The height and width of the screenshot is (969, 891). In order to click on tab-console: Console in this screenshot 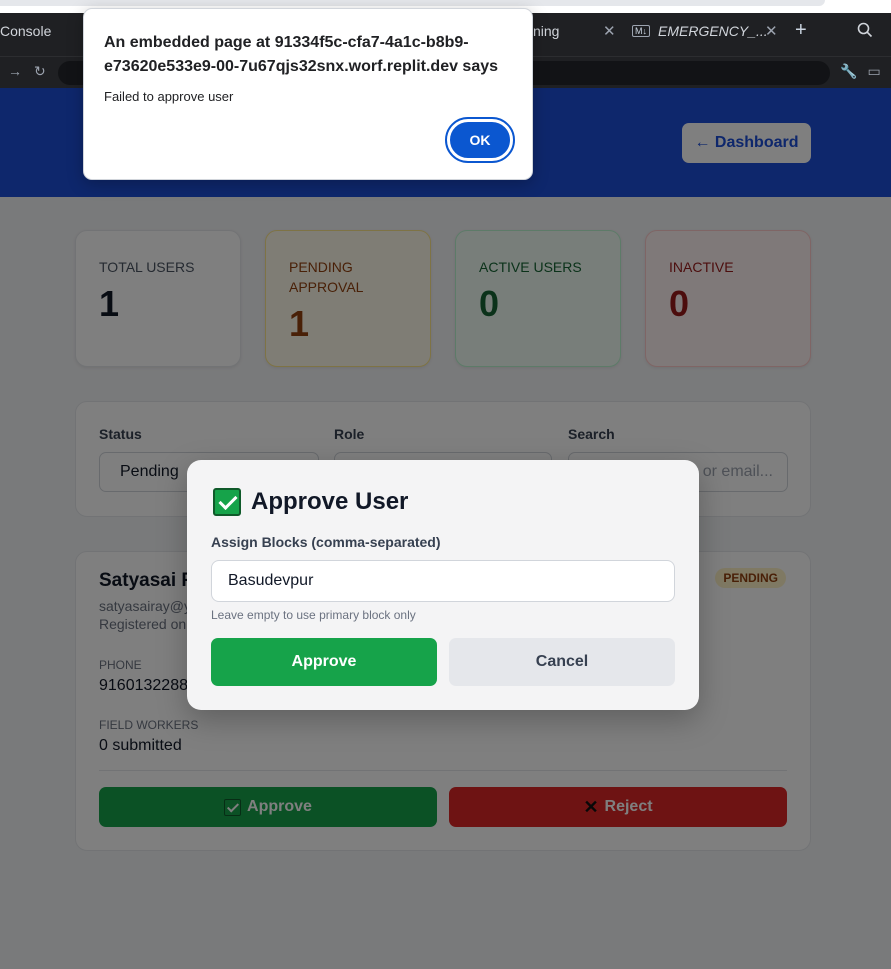, I will do `click(25, 31)`.